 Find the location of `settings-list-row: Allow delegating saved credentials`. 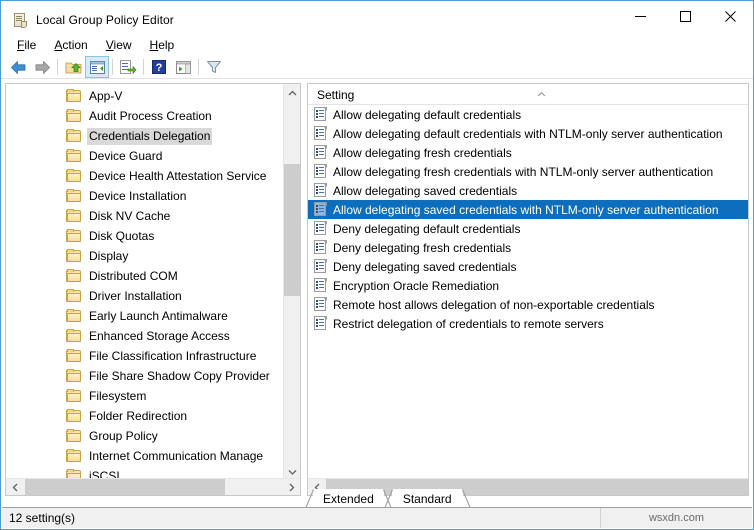

settings-list-row: Allow delegating saved credentials is located at coordinates (528, 190).